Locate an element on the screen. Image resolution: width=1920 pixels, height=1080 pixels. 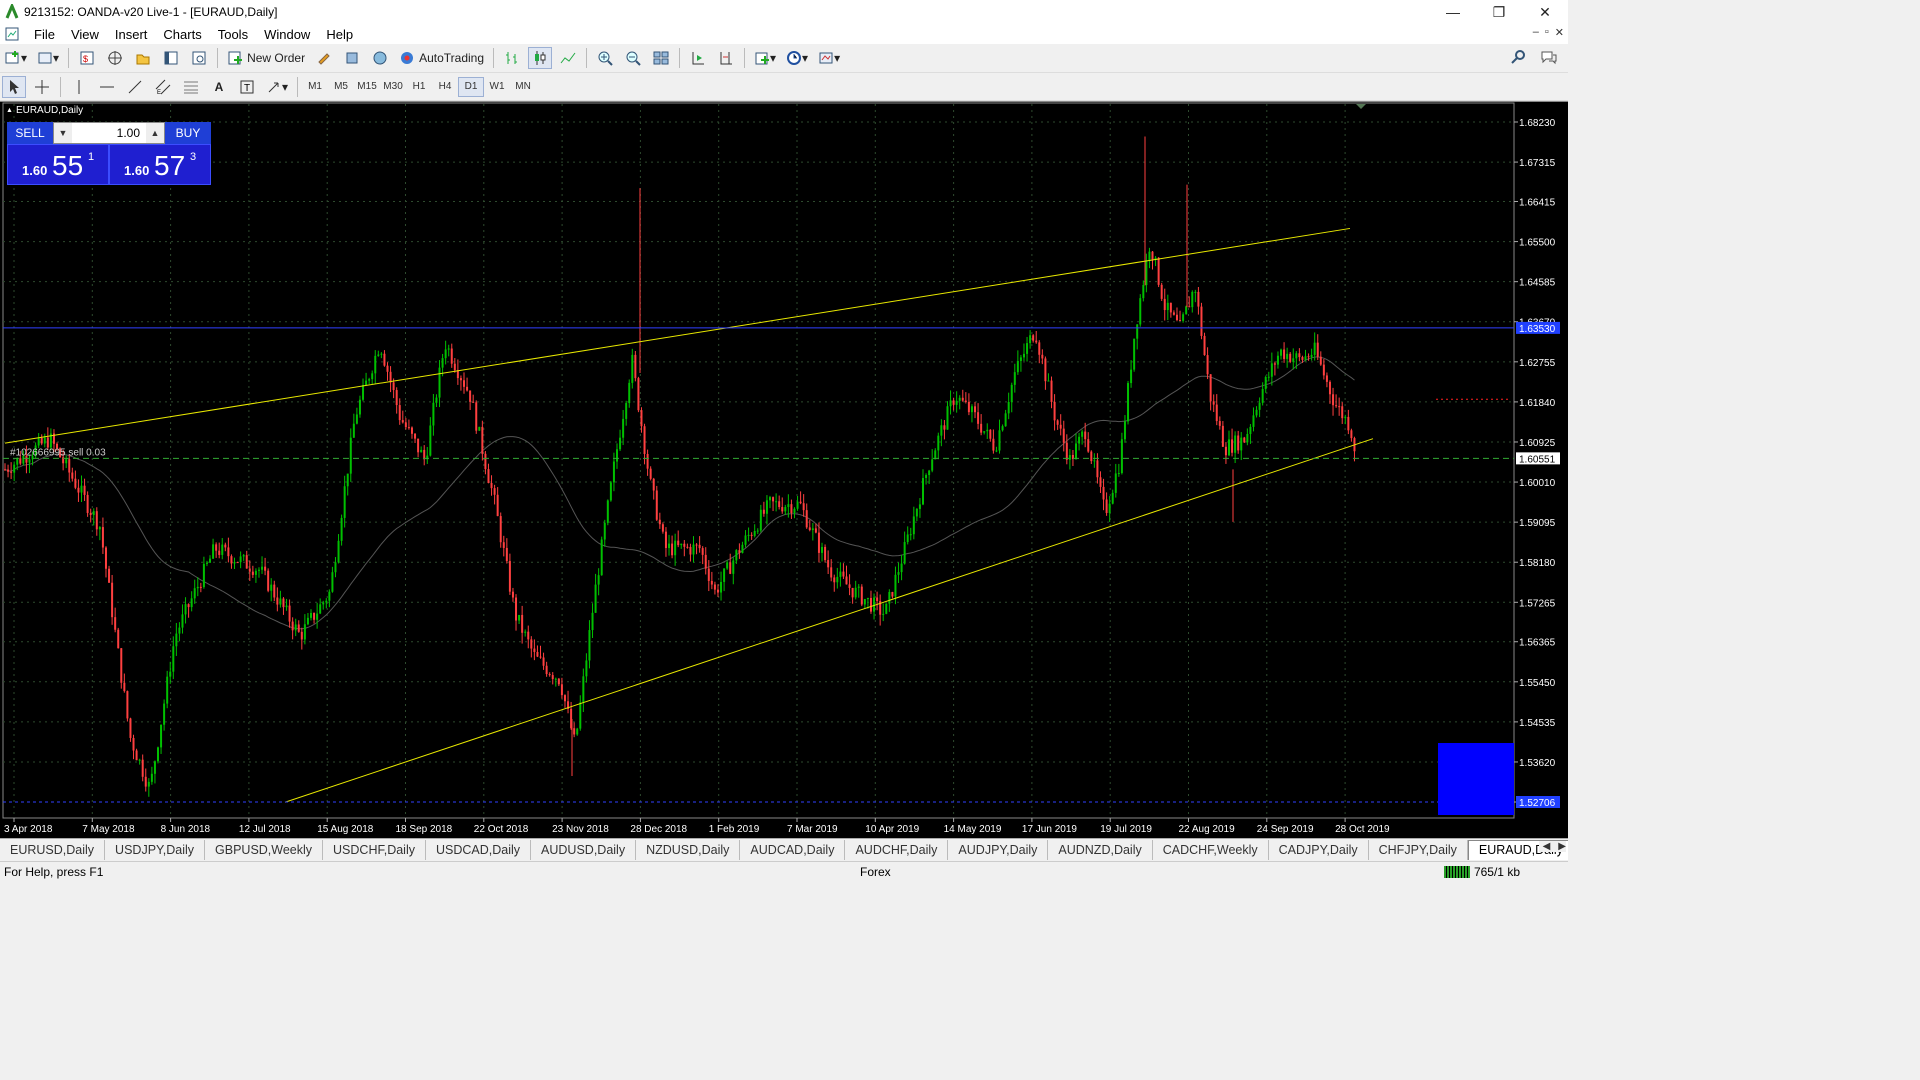
search-icon is located at coordinates (1518, 58).